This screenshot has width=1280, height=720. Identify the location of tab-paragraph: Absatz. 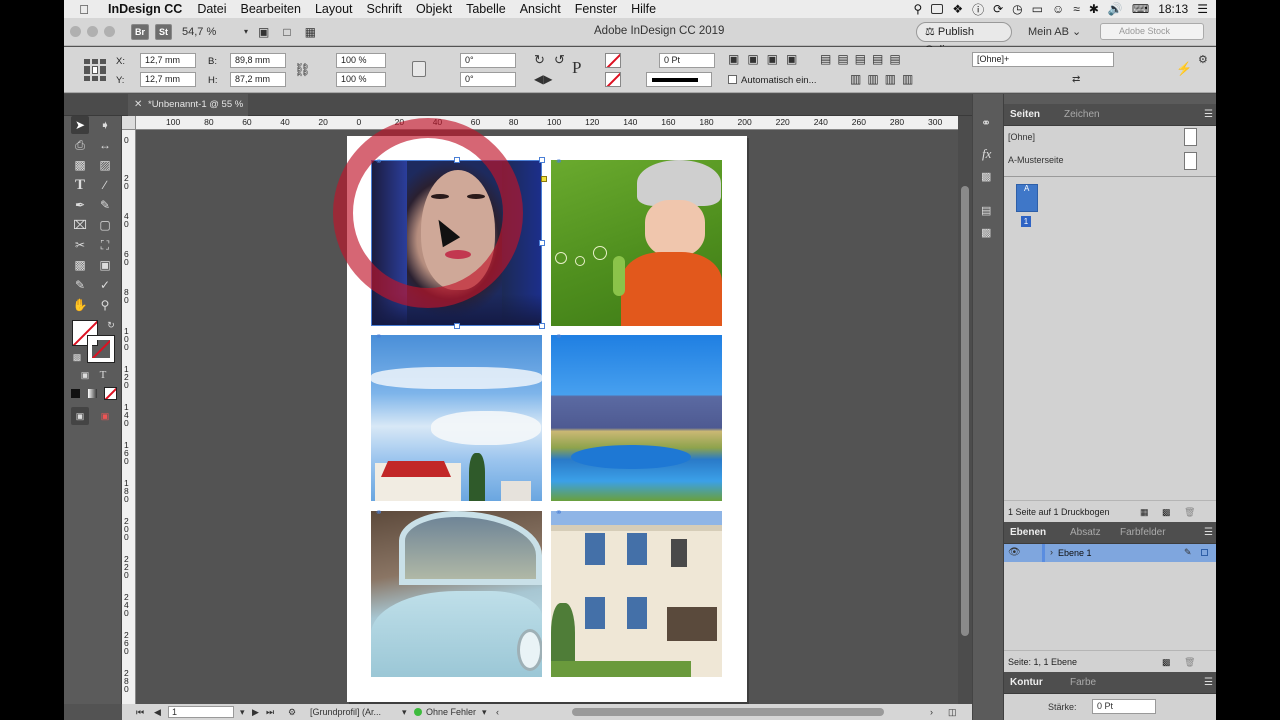
(1085, 533).